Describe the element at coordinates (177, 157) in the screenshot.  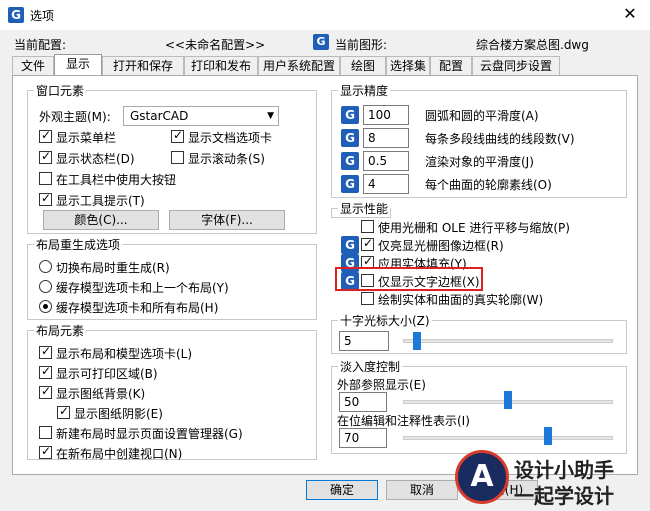
I see `checkbox-scrollbars` at that location.